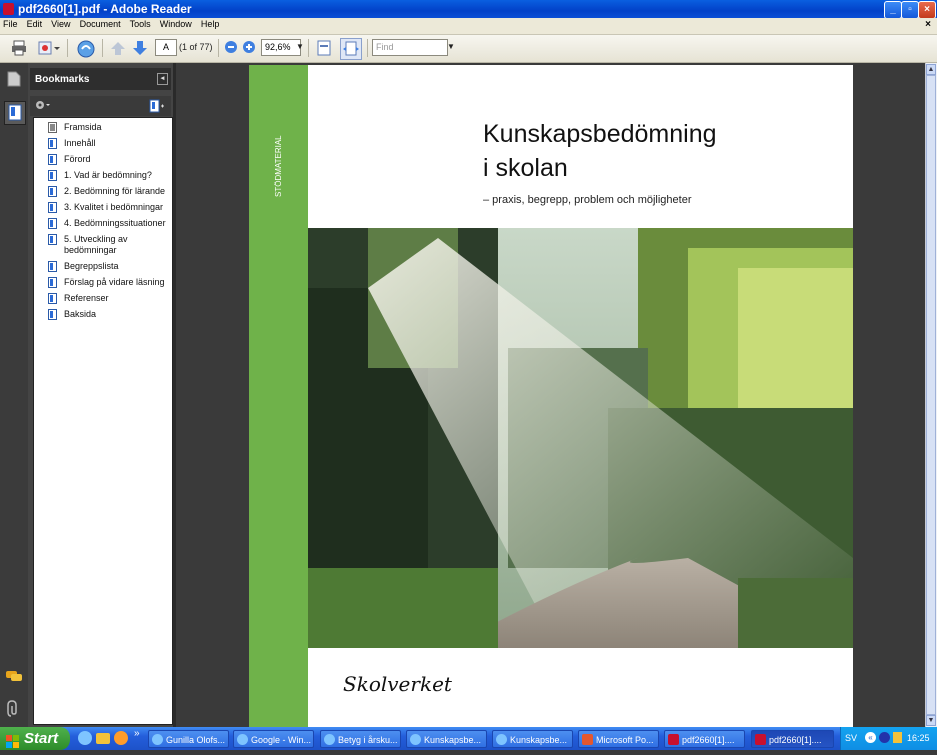 This screenshot has width=937, height=755. I want to click on bookmark-page-icon, so click(52, 127).